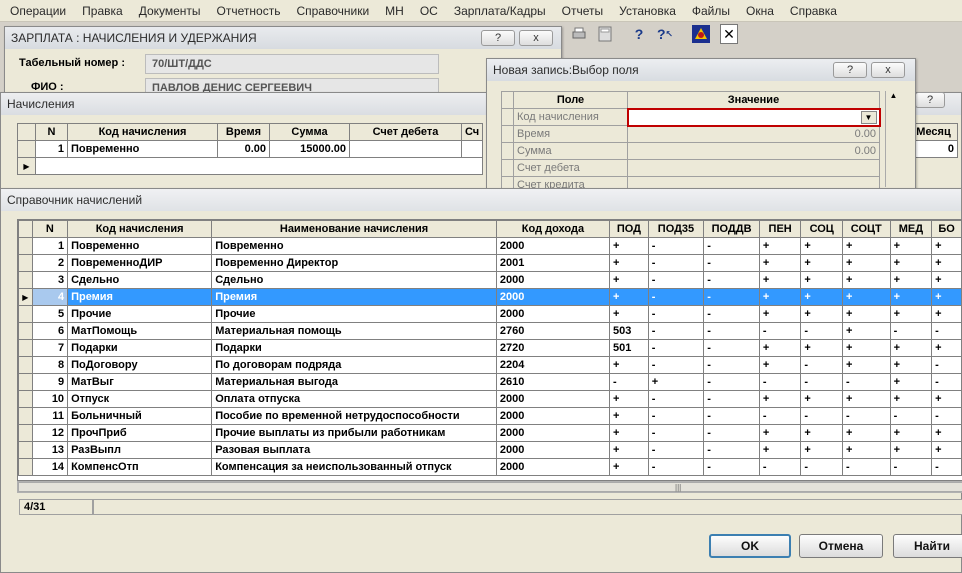  I want to click on col-header: N, so click(50, 229).